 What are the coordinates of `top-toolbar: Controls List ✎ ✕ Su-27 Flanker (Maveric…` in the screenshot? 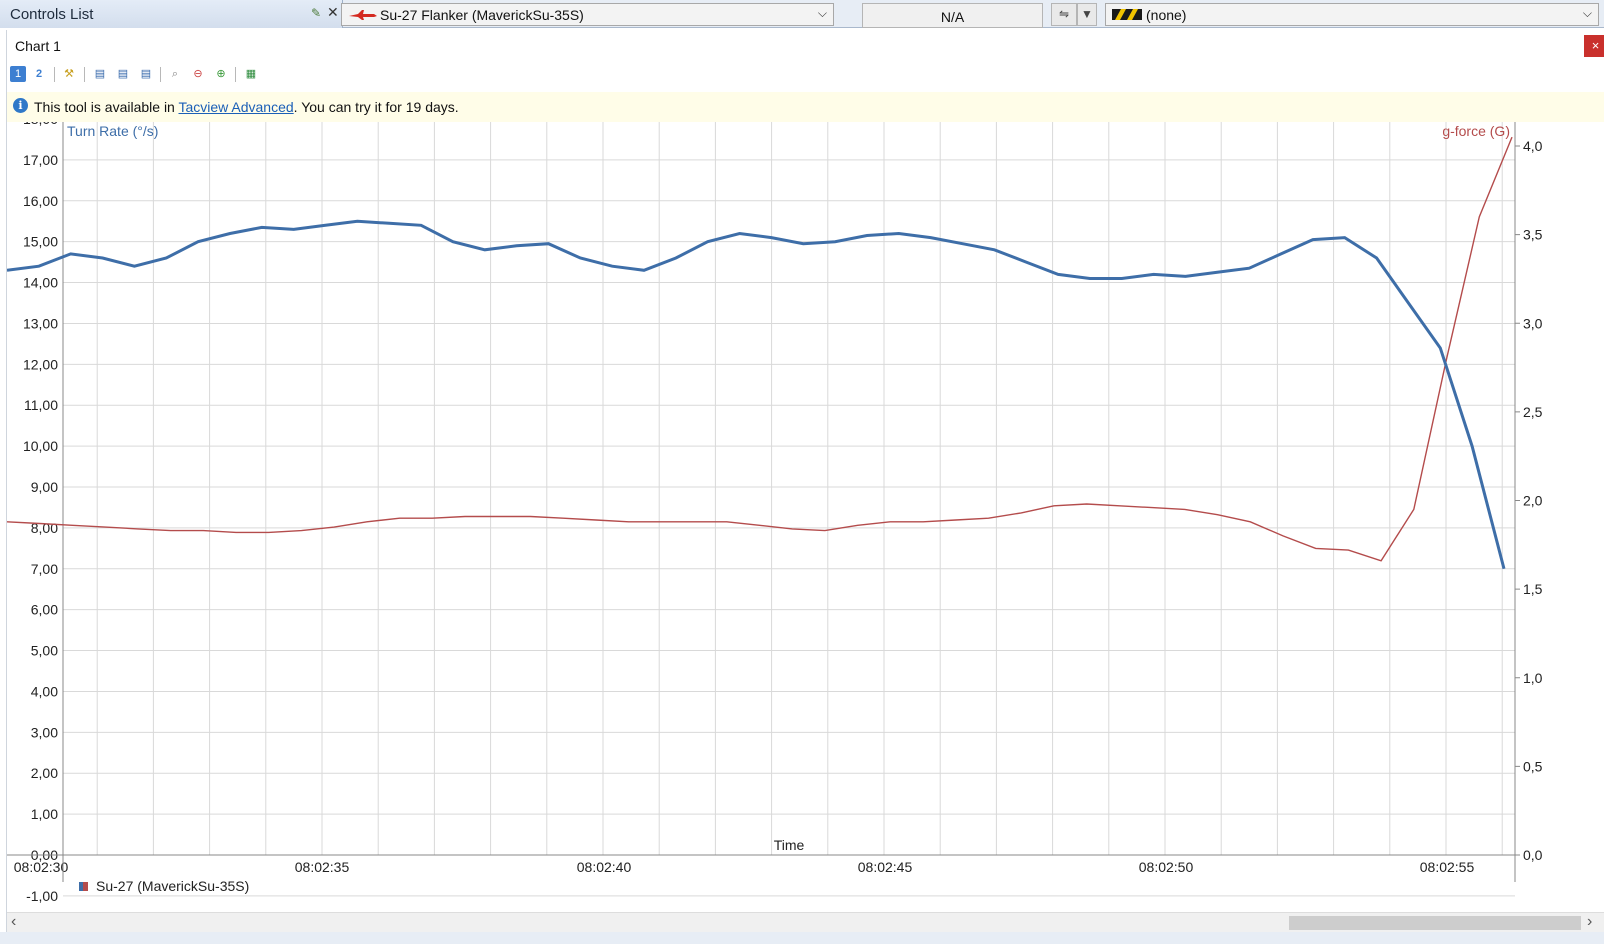 It's located at (802, 14).